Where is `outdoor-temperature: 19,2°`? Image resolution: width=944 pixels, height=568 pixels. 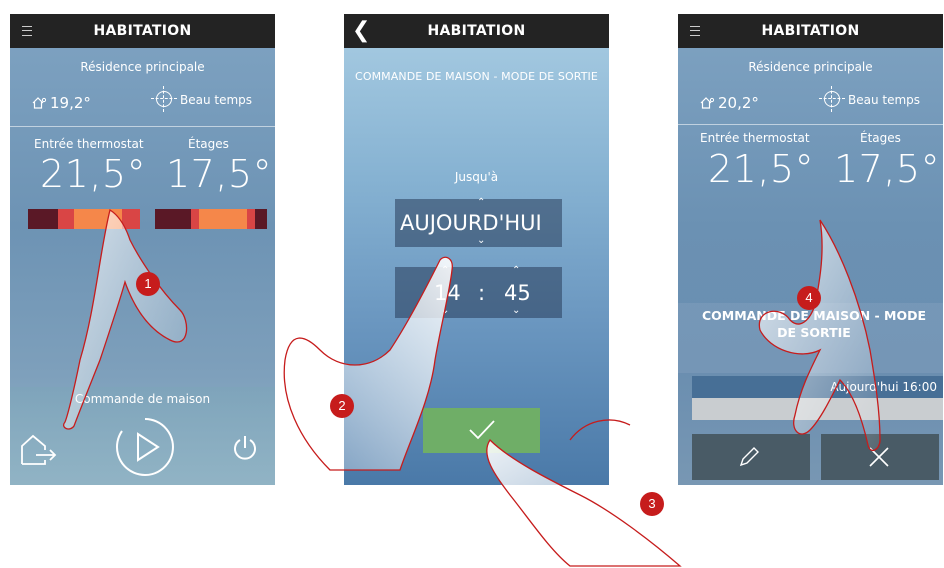
outdoor-temperature: 19,2° is located at coordinates (70, 103).